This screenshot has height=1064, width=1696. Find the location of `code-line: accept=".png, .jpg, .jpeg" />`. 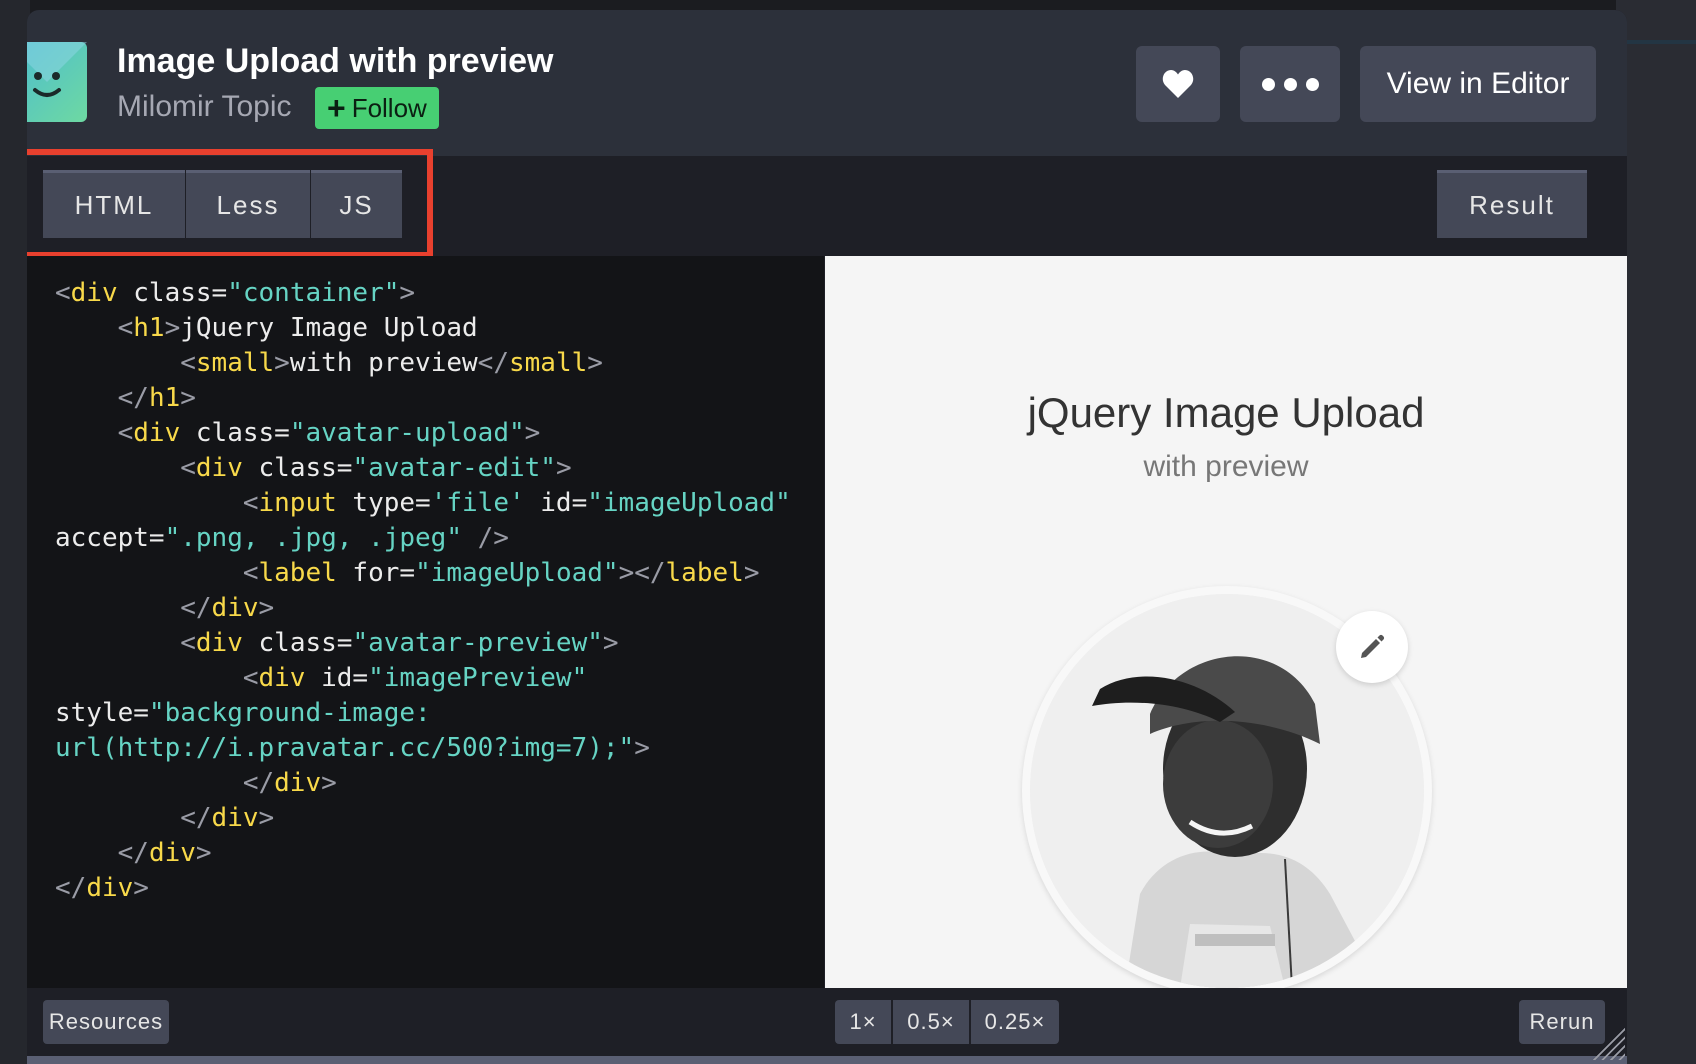

code-line: accept=".png, .jpg, .jpeg" /> is located at coordinates (425, 538).